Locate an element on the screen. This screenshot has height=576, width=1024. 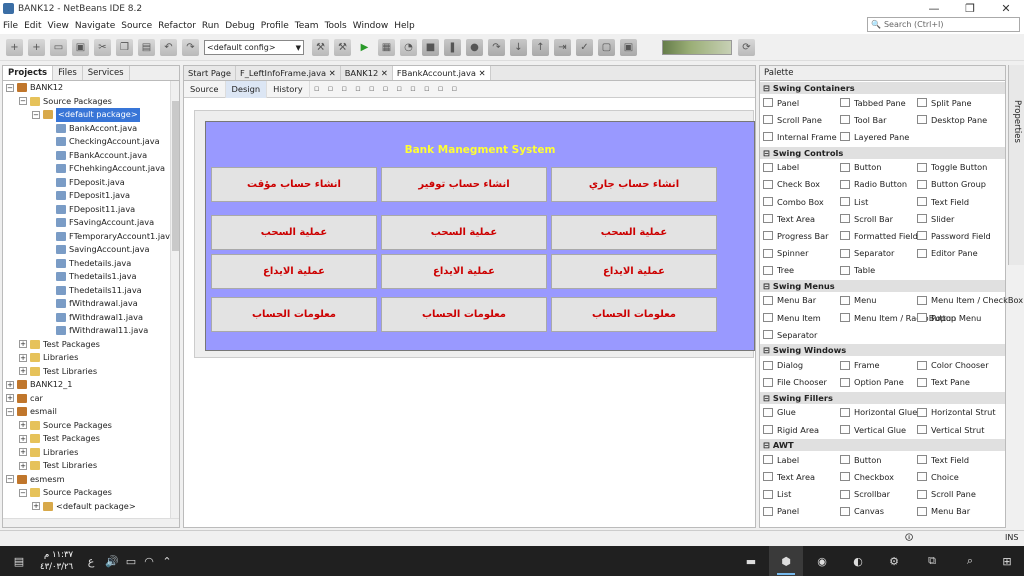
palette-item: Checkbox is located at coordinates (875, 477).